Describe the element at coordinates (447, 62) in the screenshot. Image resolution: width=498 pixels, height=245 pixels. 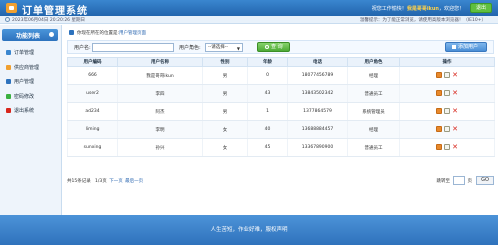
I see `column-header: 操作` at that location.